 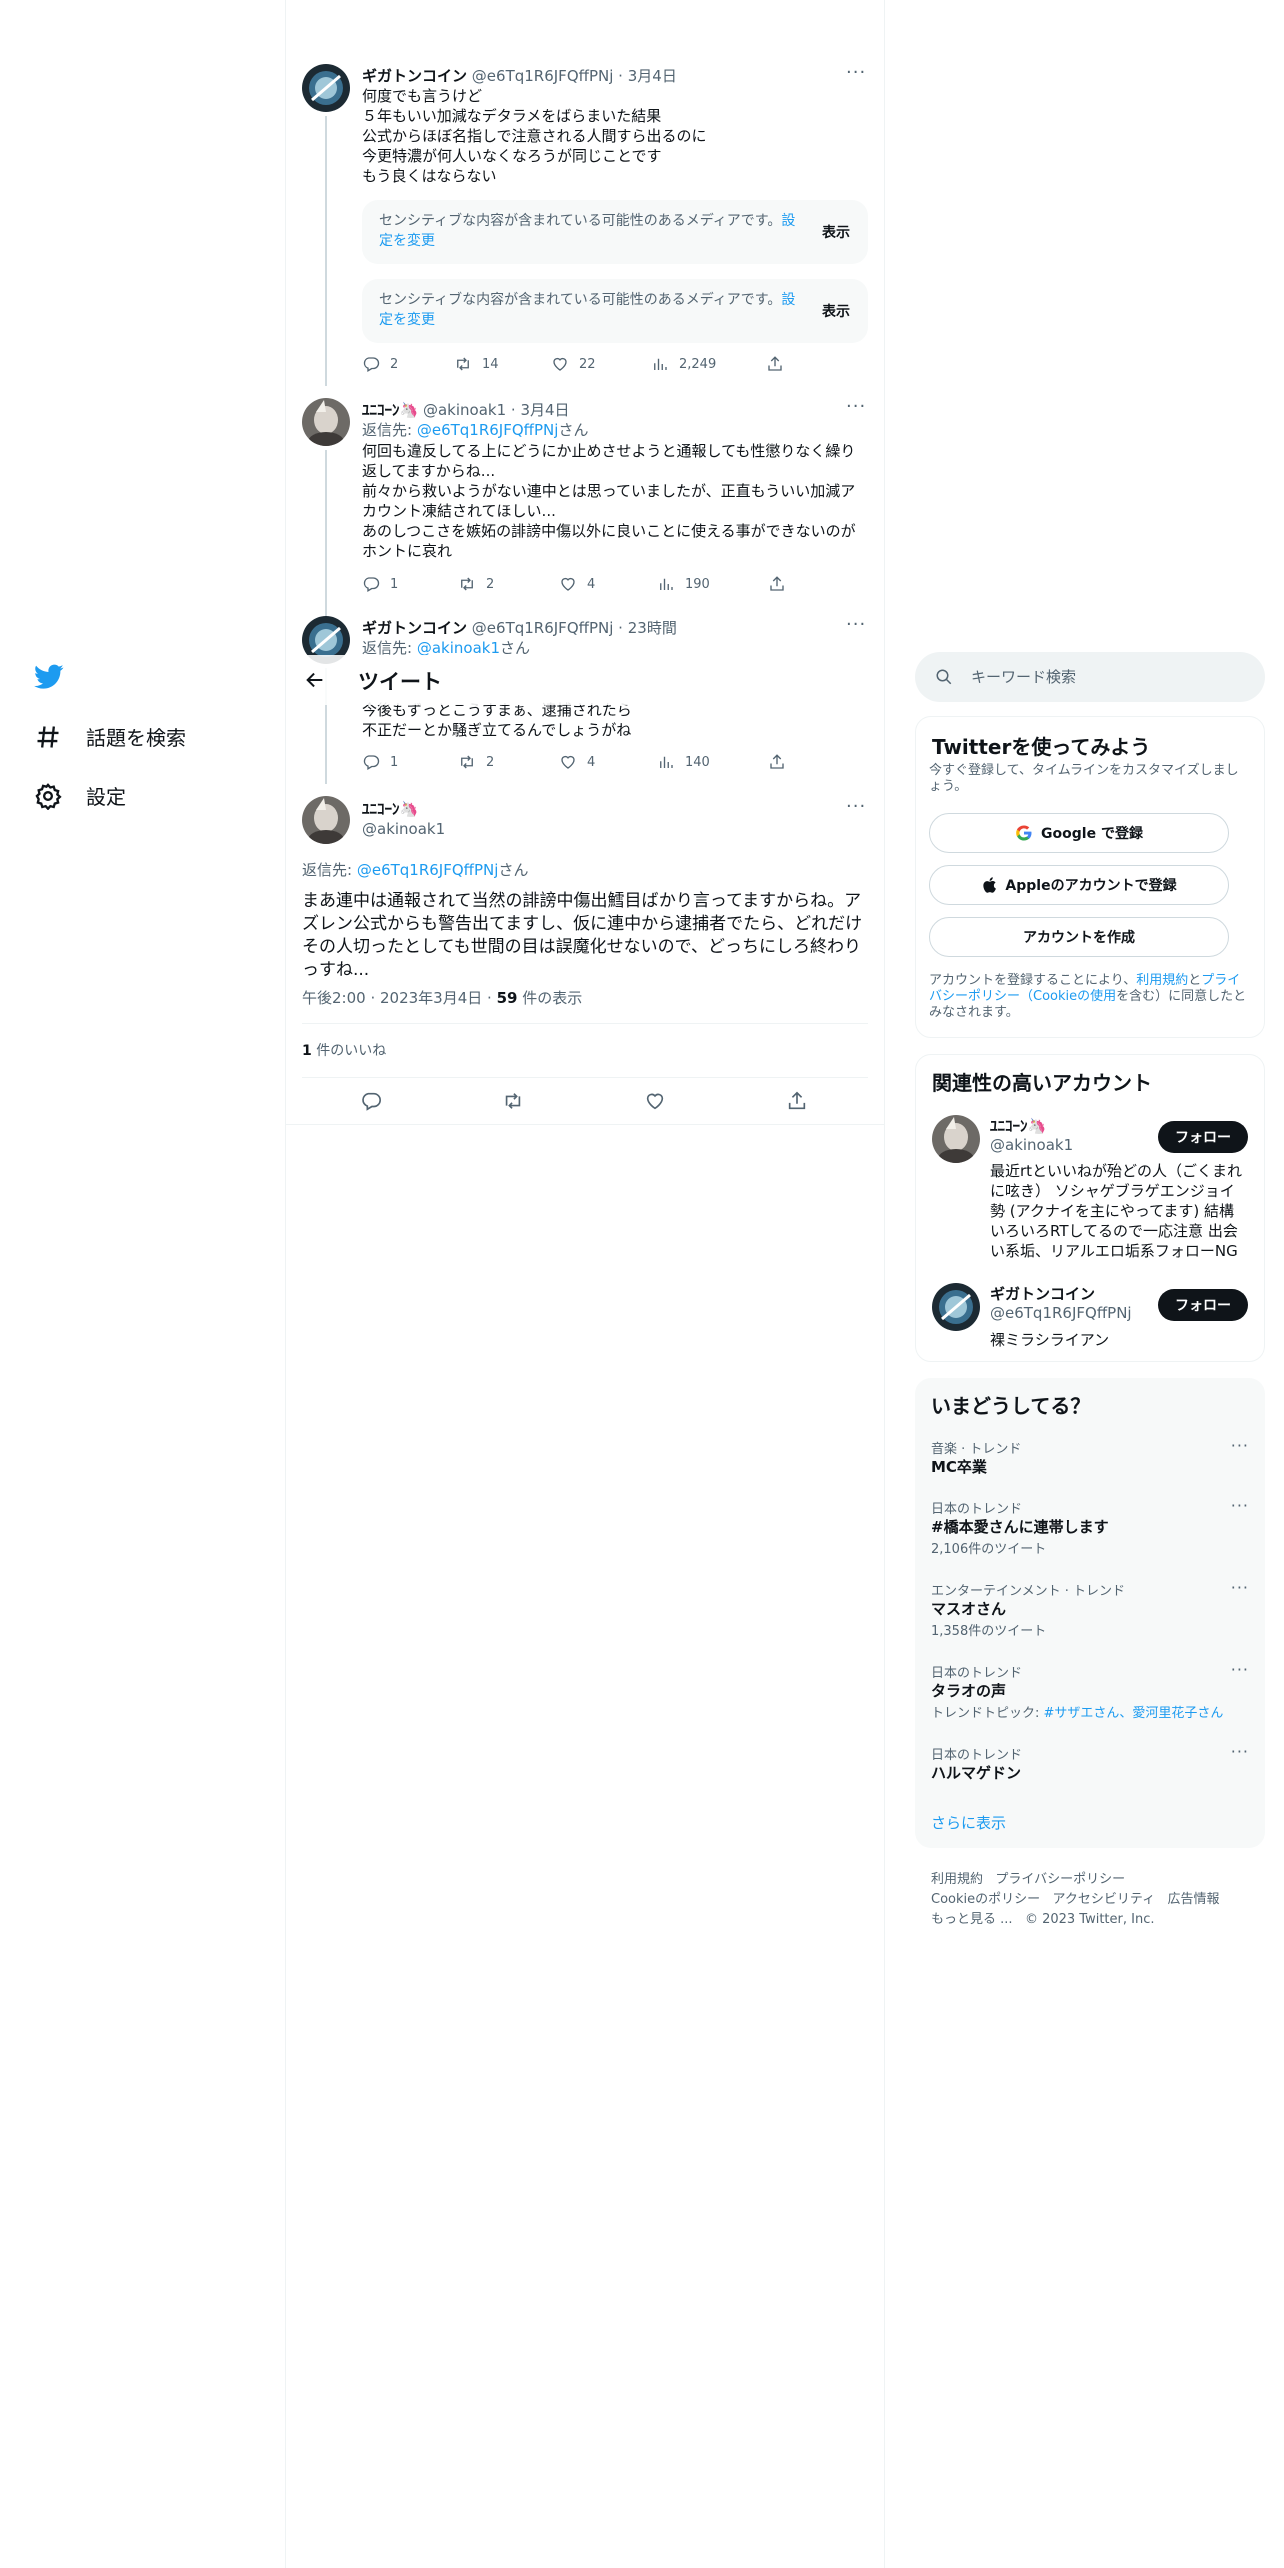 I want to click on thread-line, so click(x=326, y=533).